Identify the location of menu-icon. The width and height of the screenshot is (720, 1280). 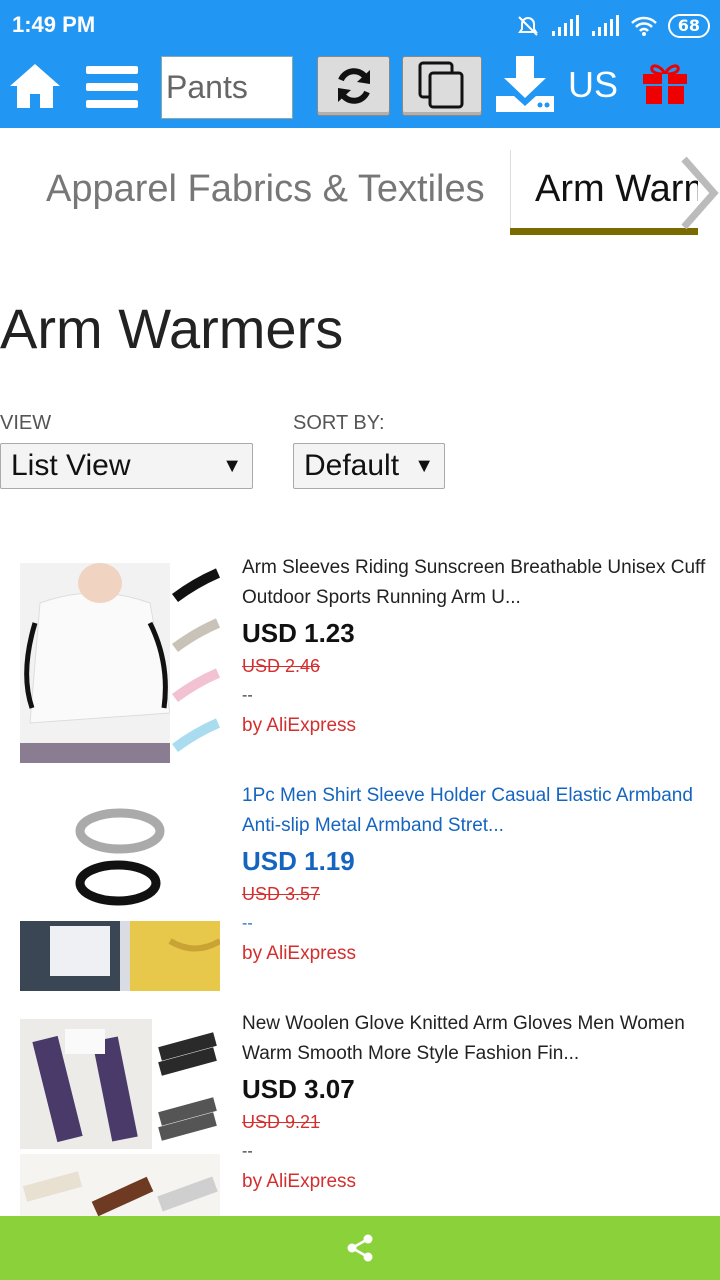
(112, 87).